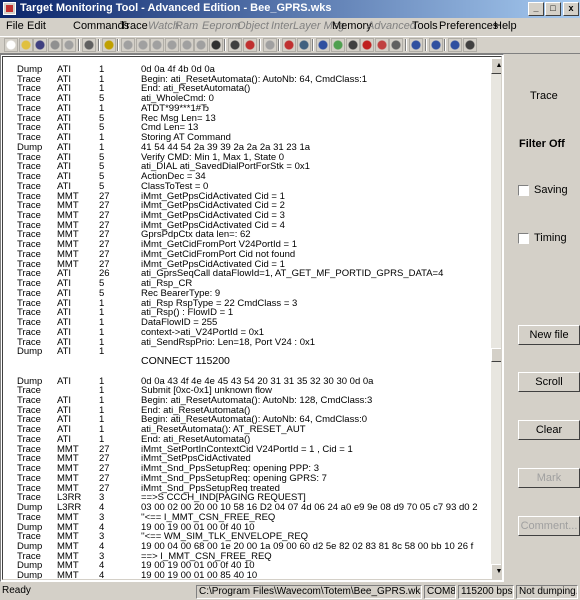 Image resolution: width=580 pixels, height=600 pixels. What do you see at coordinates (381, 45) in the screenshot?
I see `record-icon` at bounding box center [381, 45].